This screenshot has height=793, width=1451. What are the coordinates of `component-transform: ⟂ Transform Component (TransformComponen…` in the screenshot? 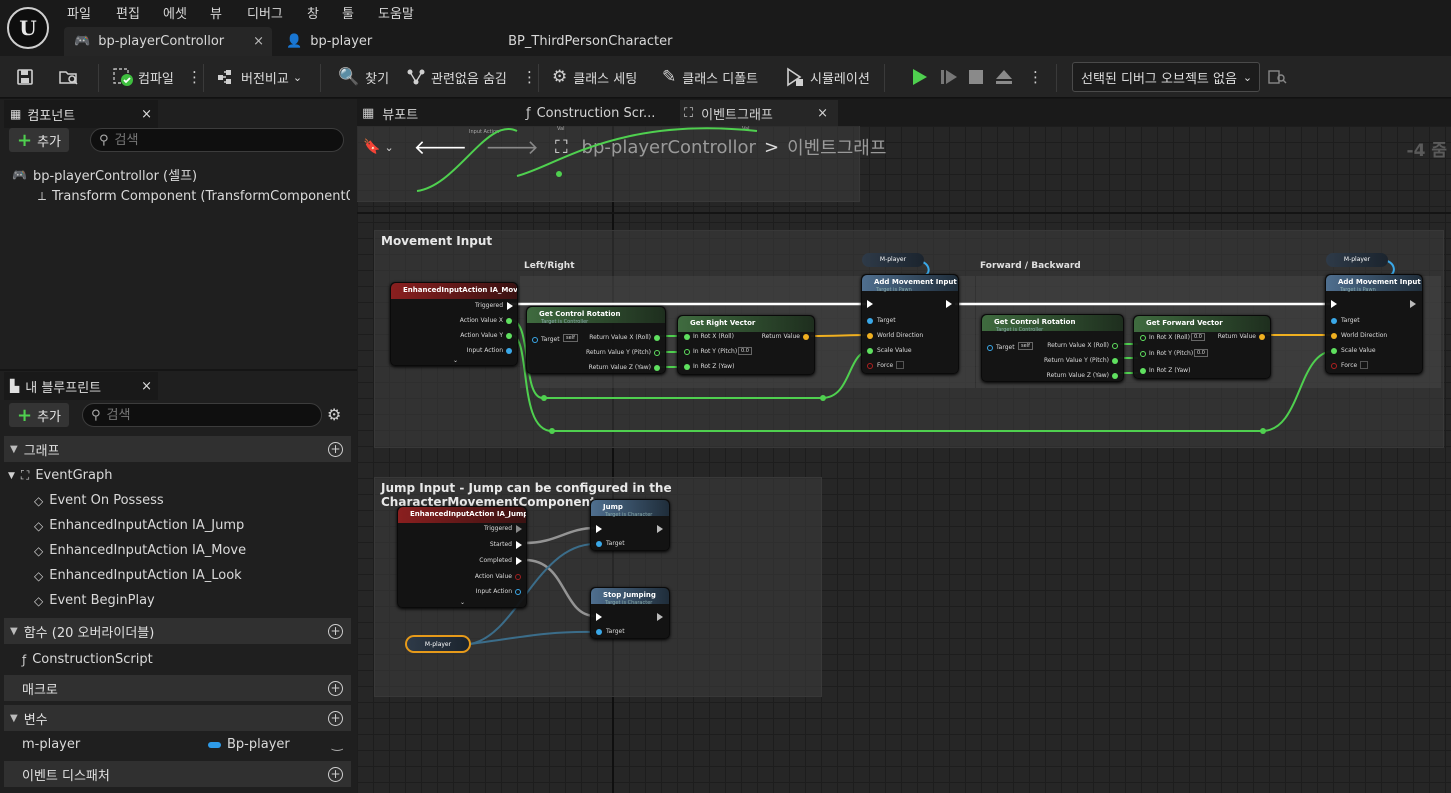 It's located at (194, 196).